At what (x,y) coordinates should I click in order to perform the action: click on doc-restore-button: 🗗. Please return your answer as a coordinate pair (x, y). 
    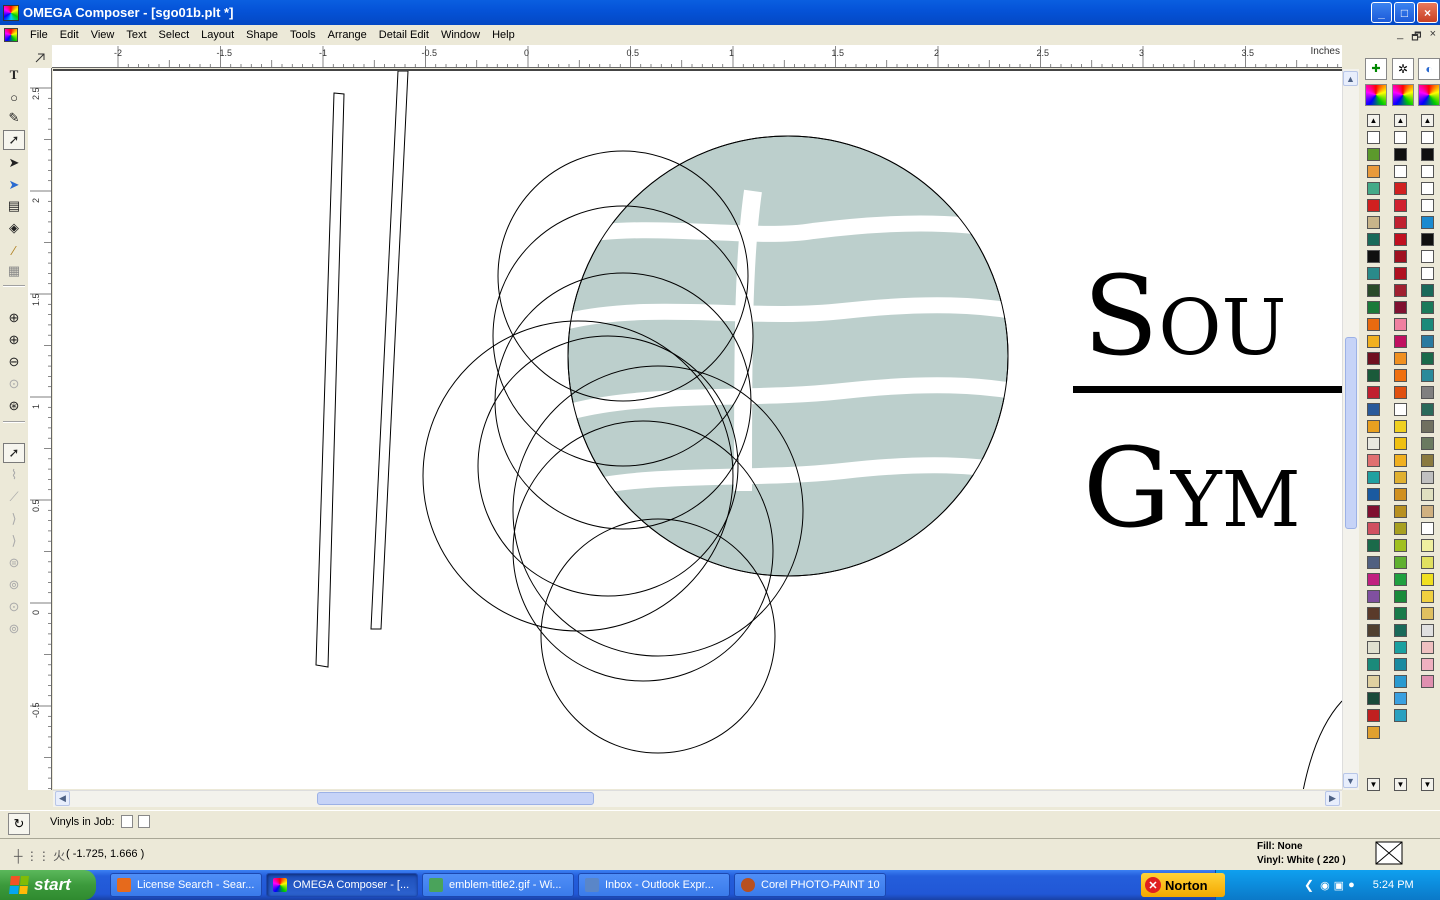
    Looking at the image, I should click on (1416, 37).